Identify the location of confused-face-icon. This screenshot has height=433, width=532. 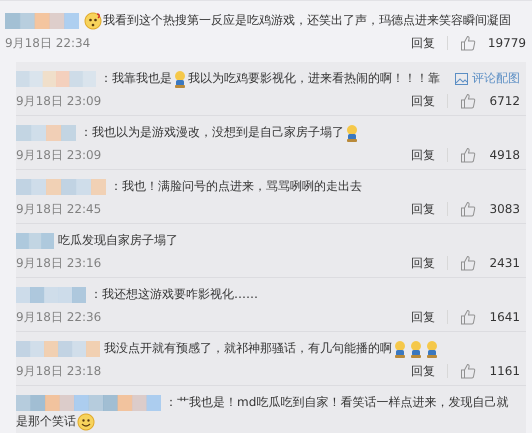
(93, 21).